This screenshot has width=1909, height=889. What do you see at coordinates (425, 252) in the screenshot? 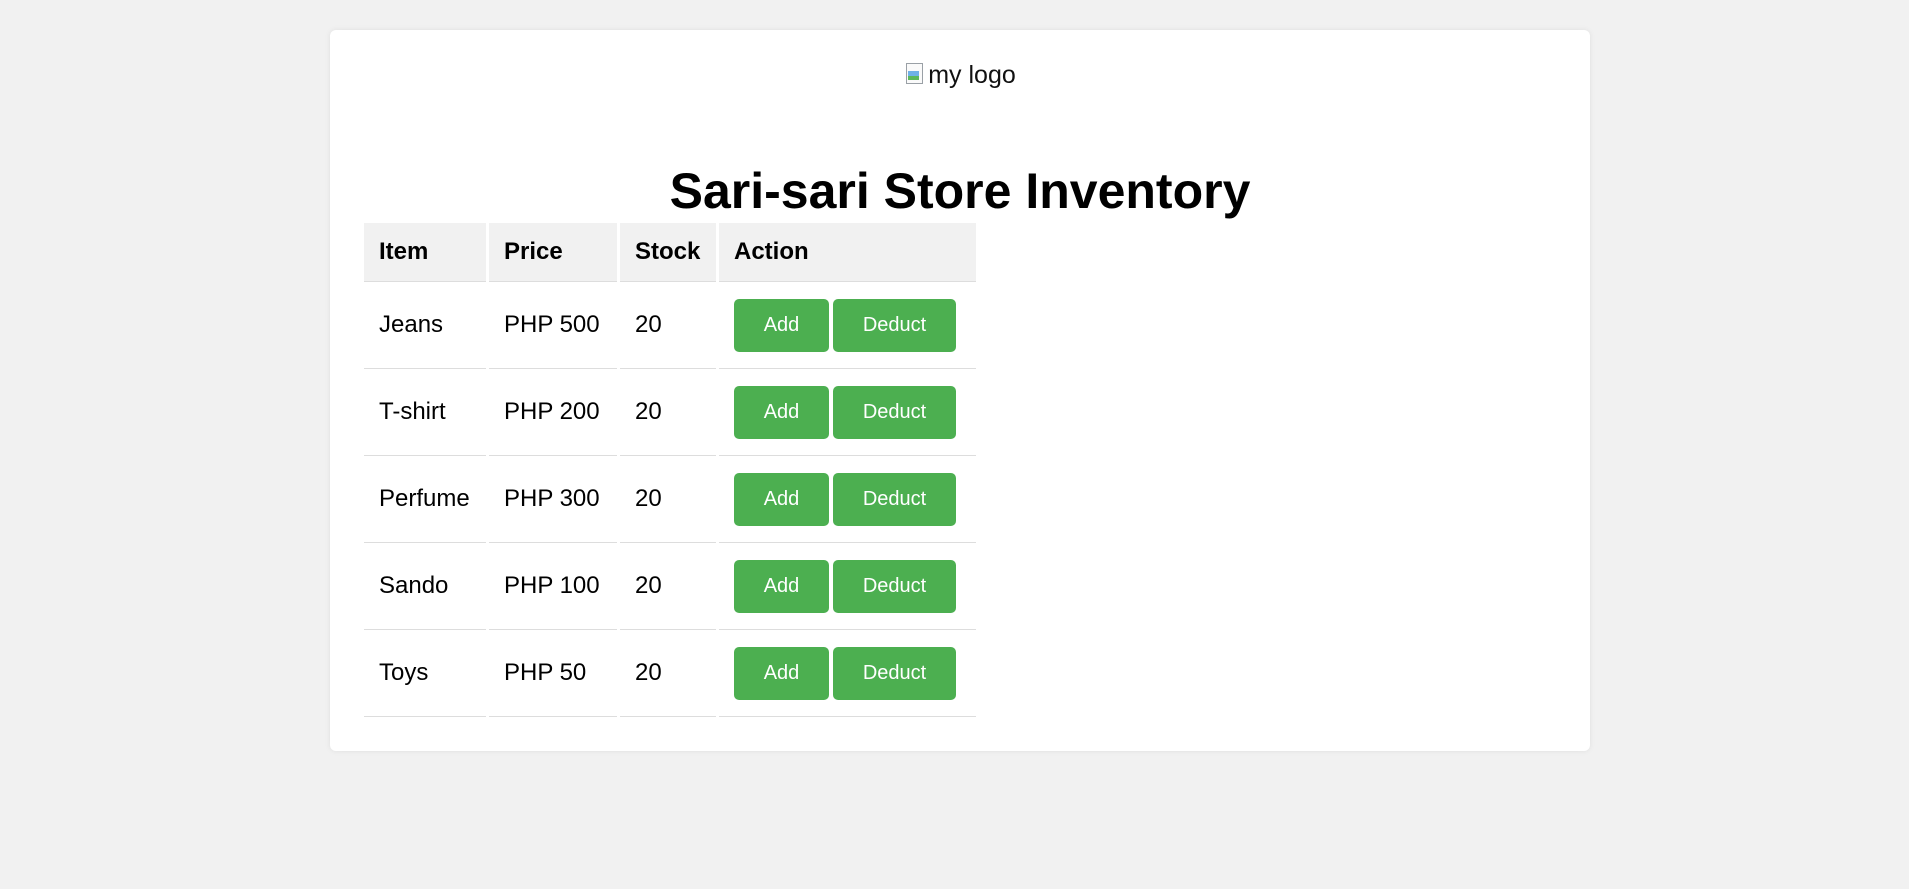
I see `column-header-item: Item` at bounding box center [425, 252].